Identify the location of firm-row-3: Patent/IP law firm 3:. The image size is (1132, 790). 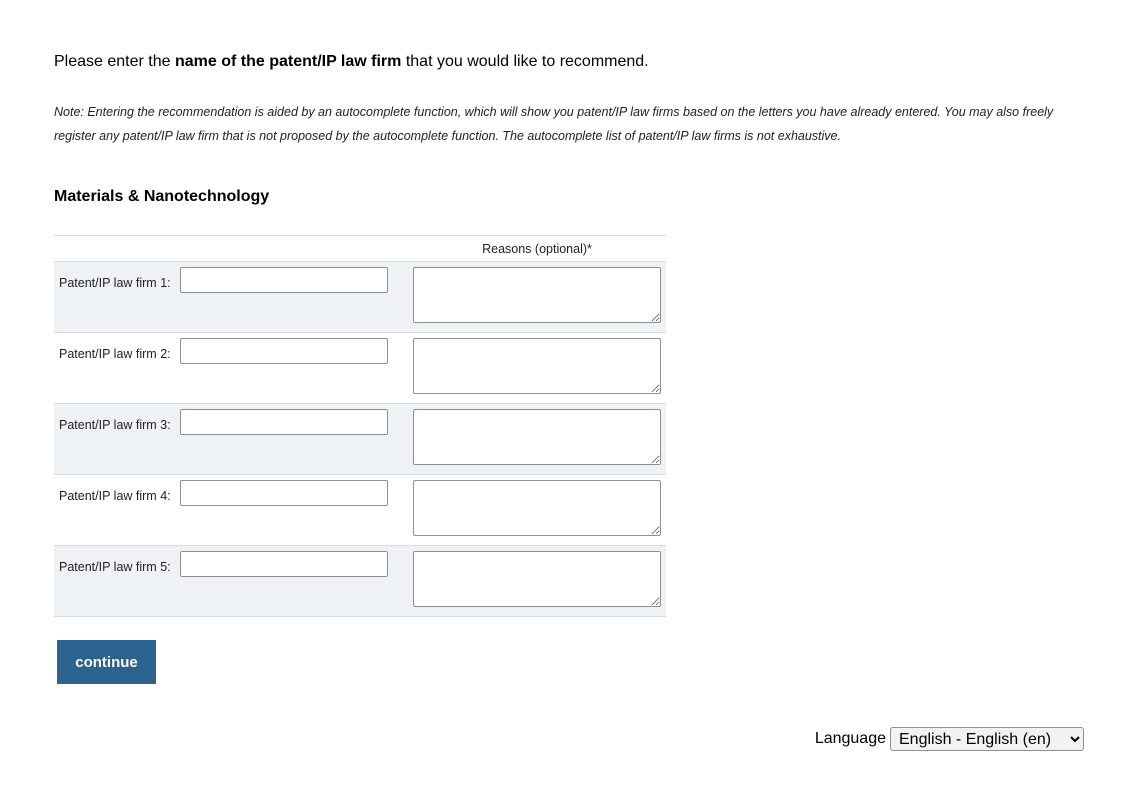
(360, 439).